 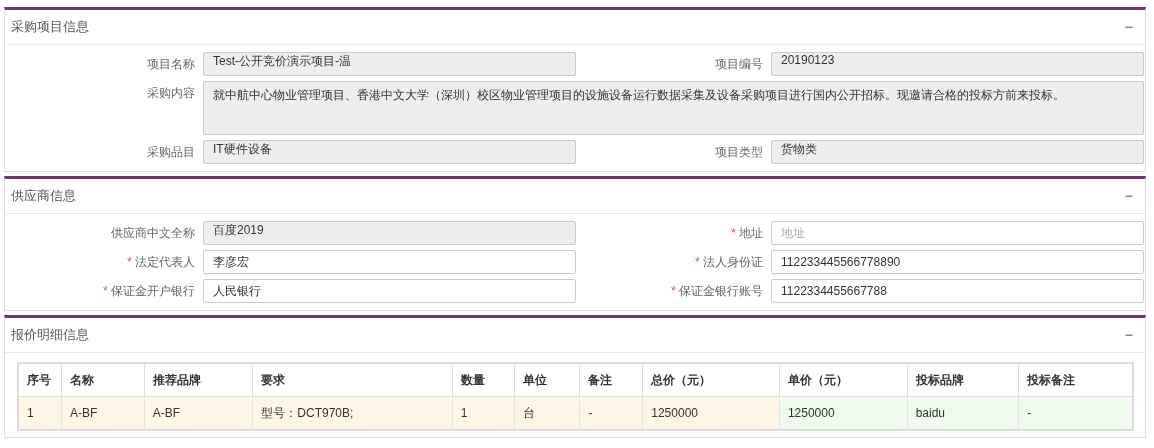 I want to click on column-header: 推荐品牌, so click(x=198, y=380).